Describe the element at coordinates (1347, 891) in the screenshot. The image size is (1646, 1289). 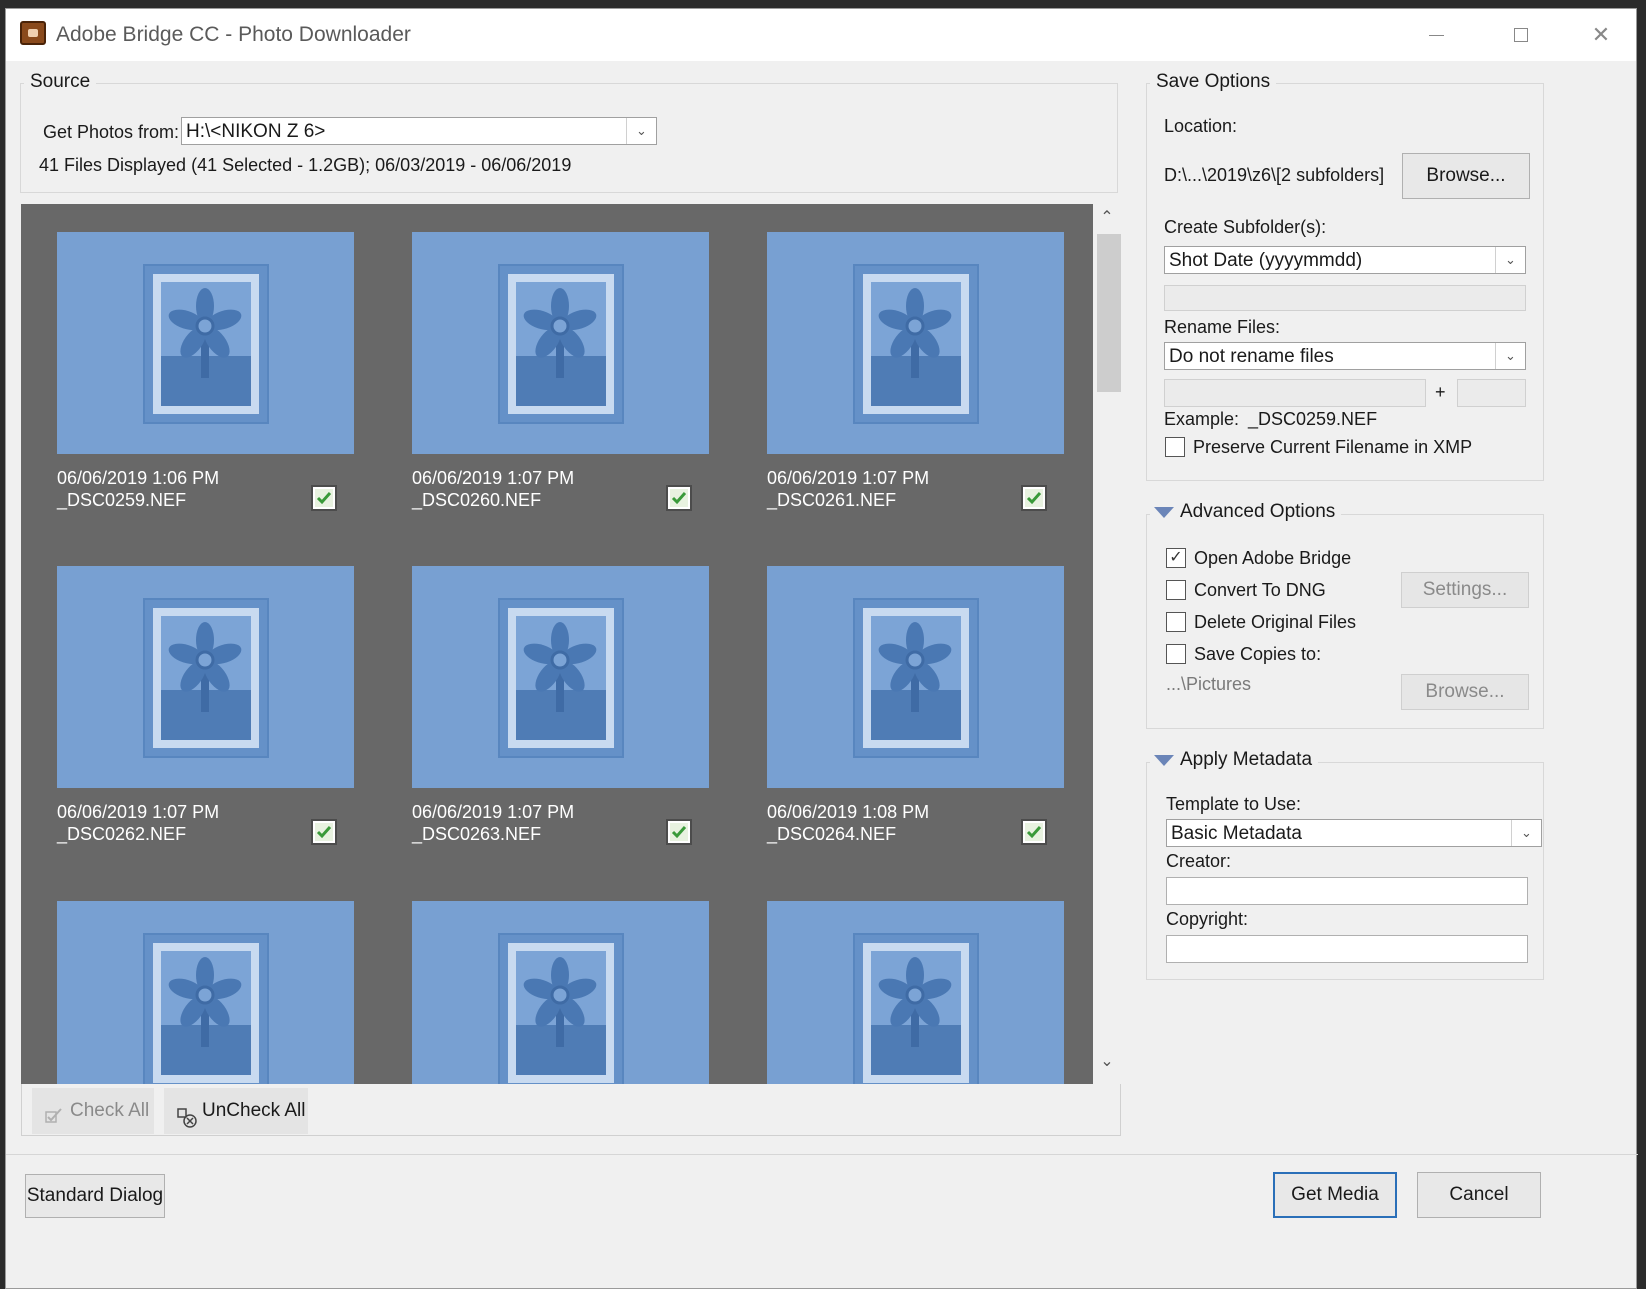
I see `creator-field` at that location.